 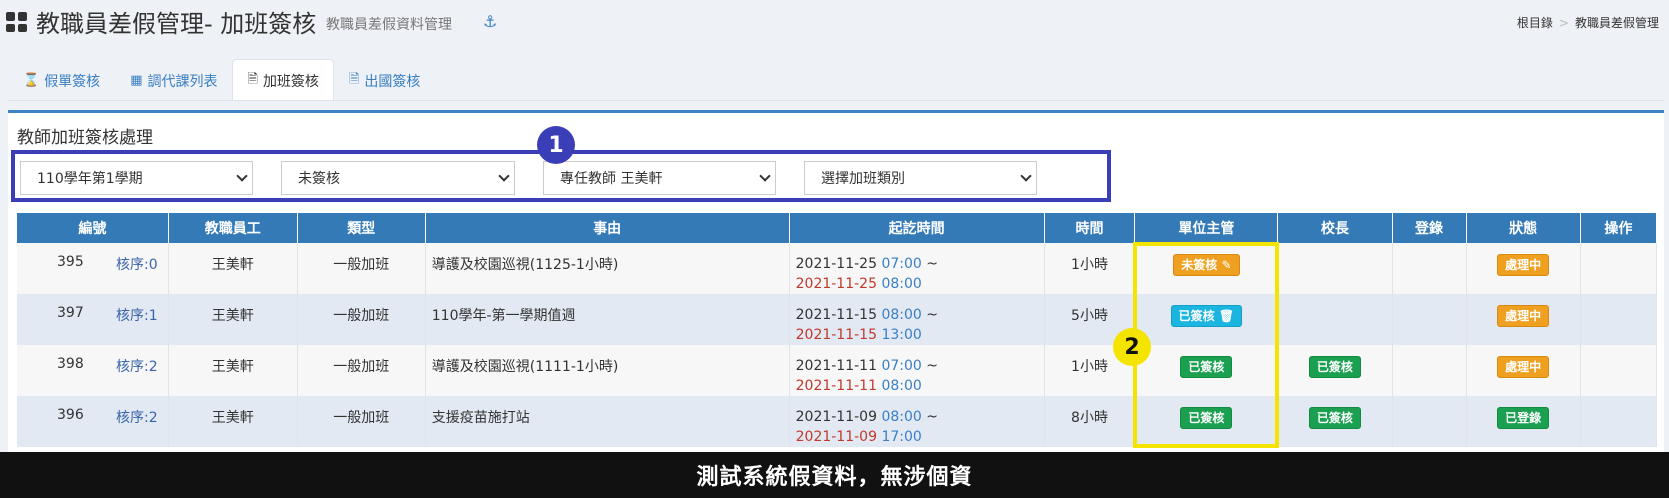 I want to click on manager-signed-button: 已簽核 🗑, so click(x=1206, y=316).